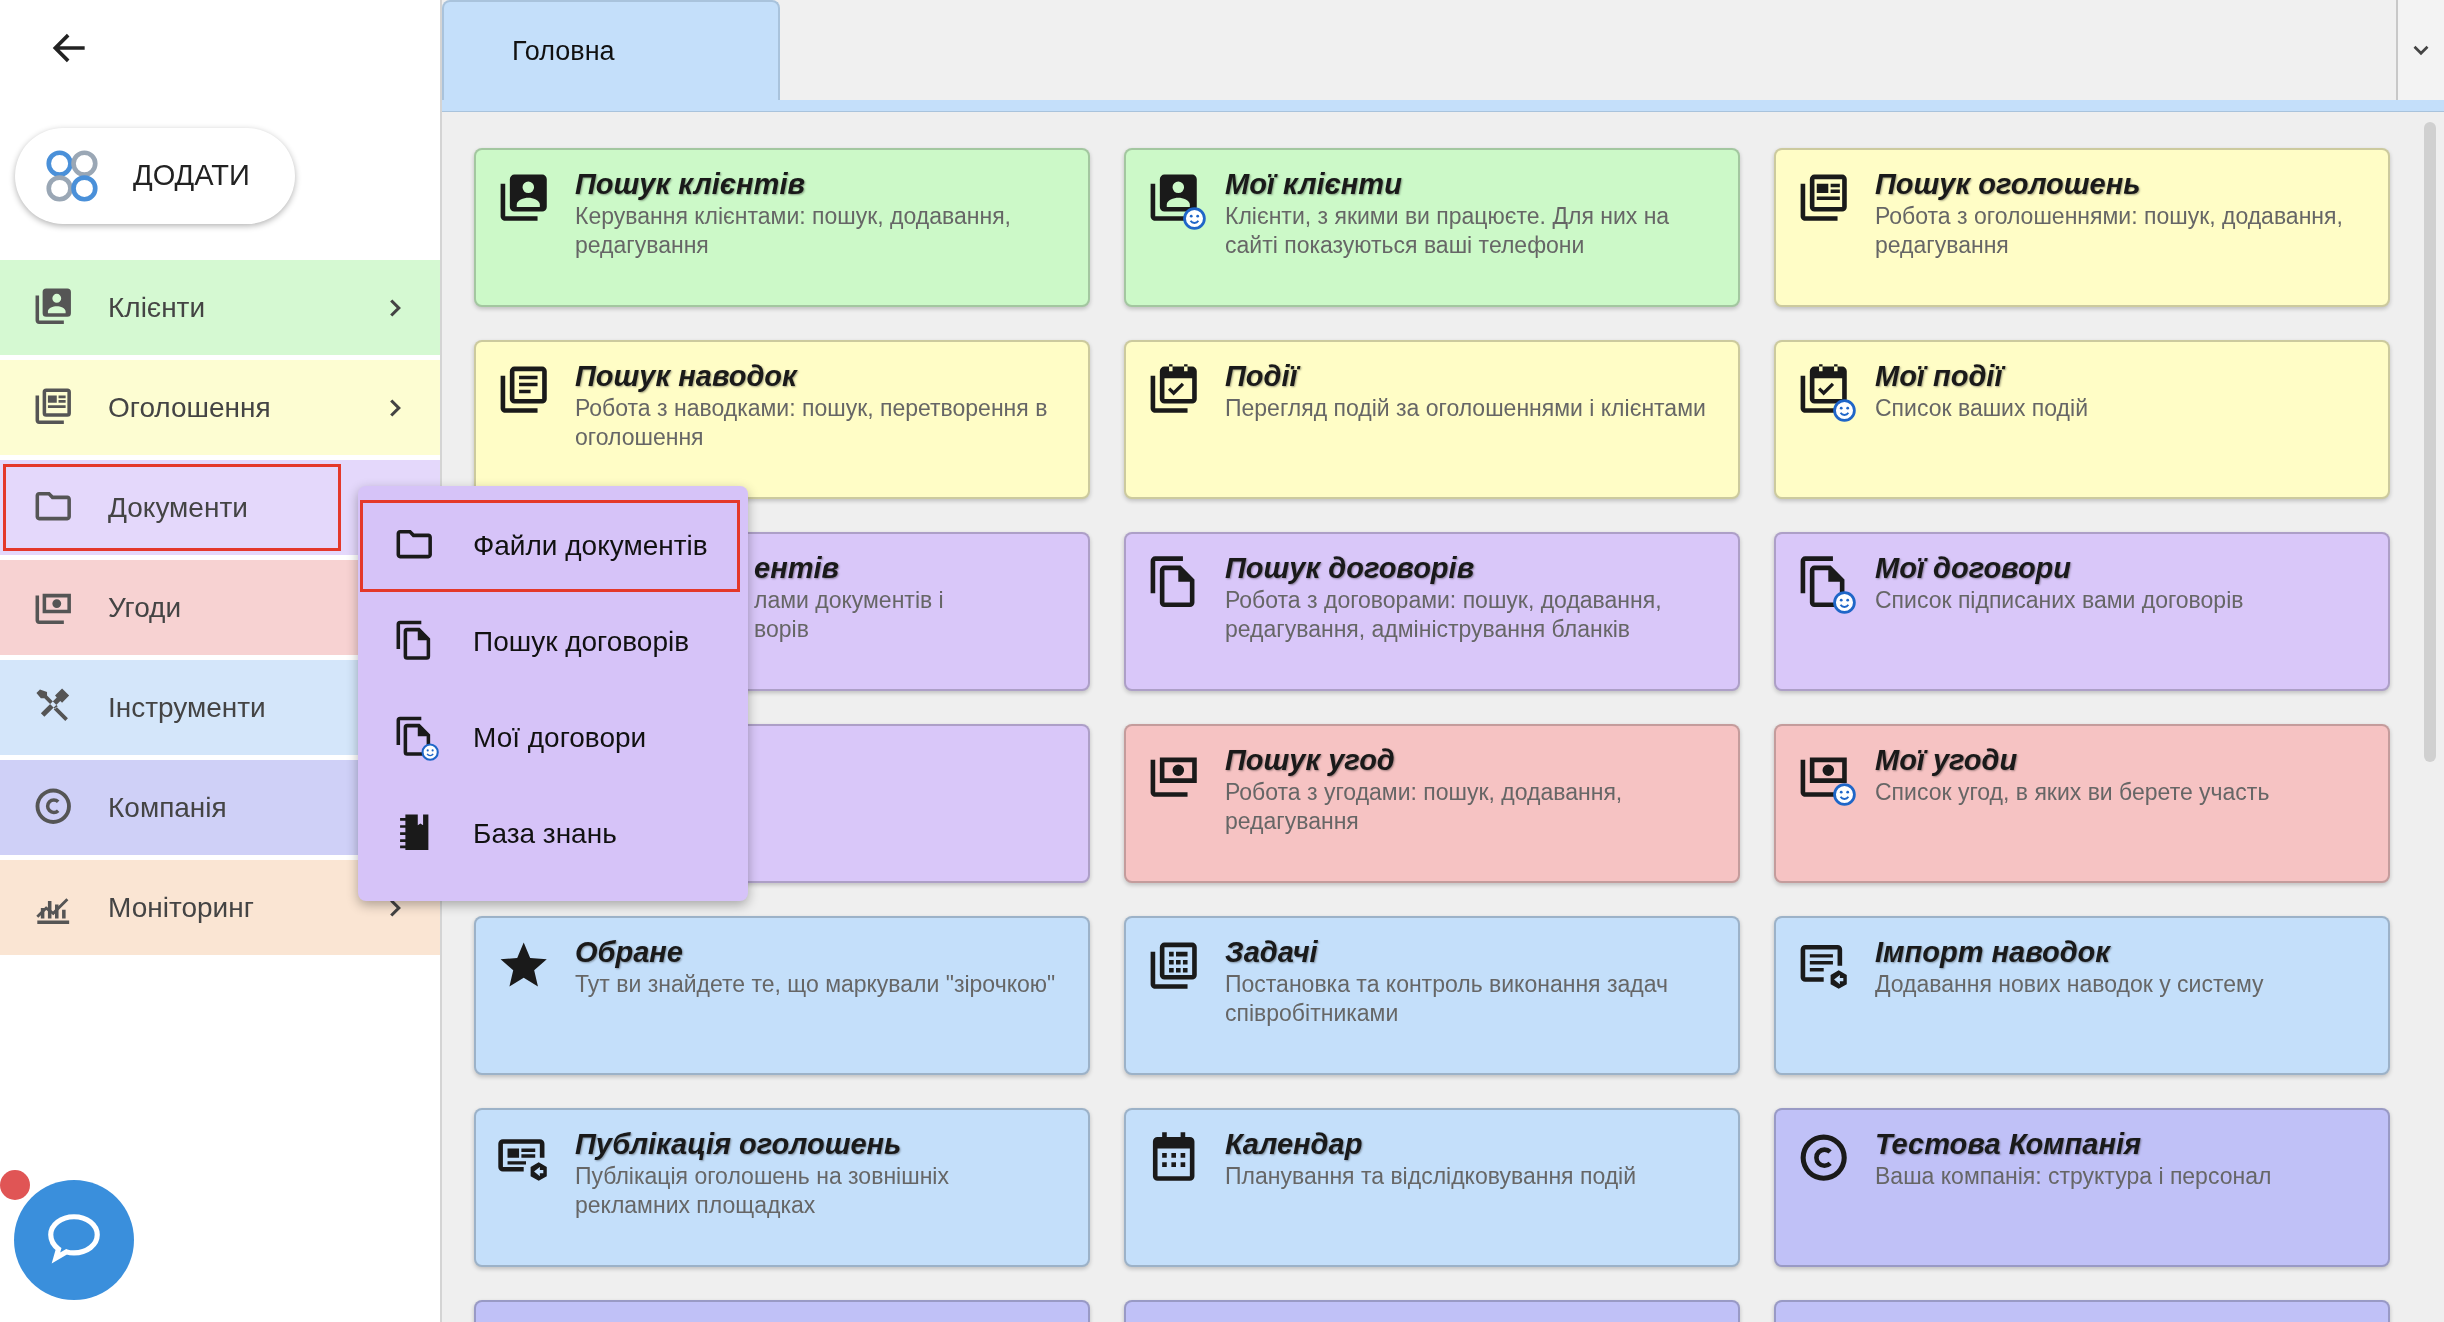  Describe the element at coordinates (1466, 408) in the screenshot. I see `card-description: Перегляд подій за оголошеннями і клієнтами` at that location.